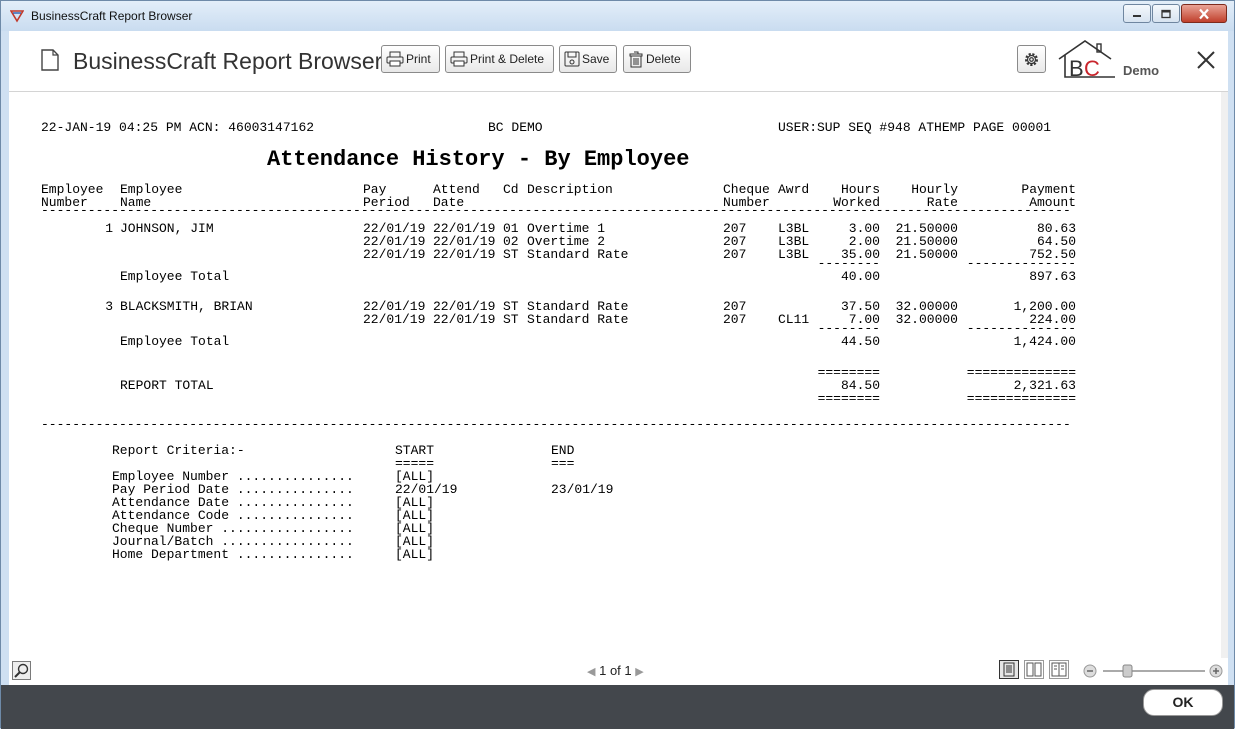 Image resolution: width=1235 pixels, height=729 pixels. What do you see at coordinates (1021, 398) in the screenshot?
I see `total-equals: ==============` at bounding box center [1021, 398].